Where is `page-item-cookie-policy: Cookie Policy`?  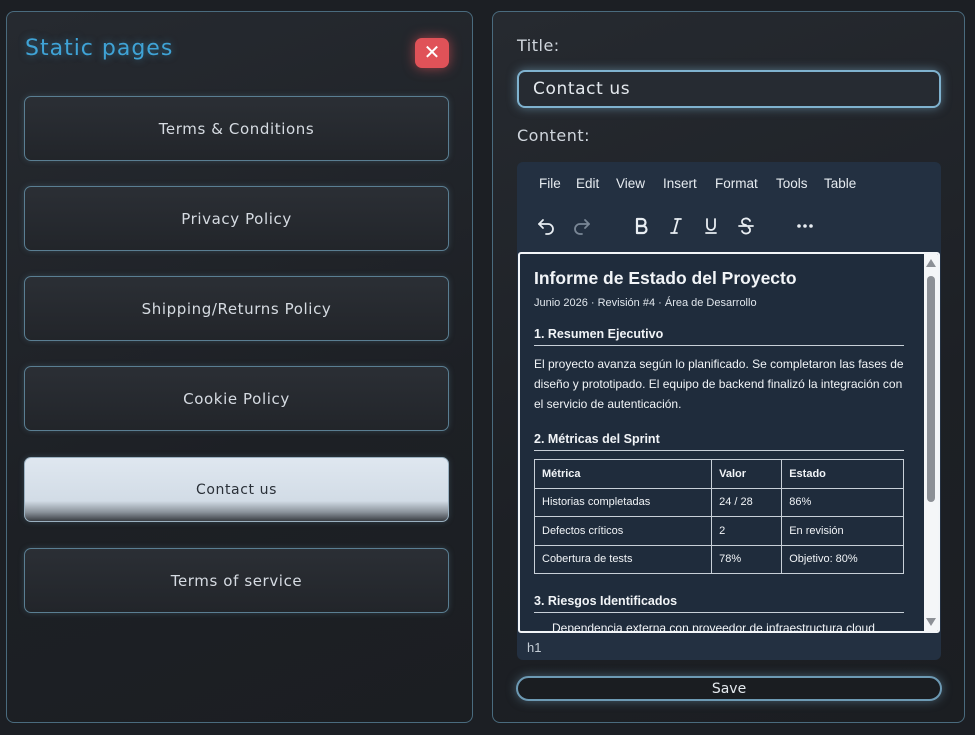 page-item-cookie-policy: Cookie Policy is located at coordinates (236, 398).